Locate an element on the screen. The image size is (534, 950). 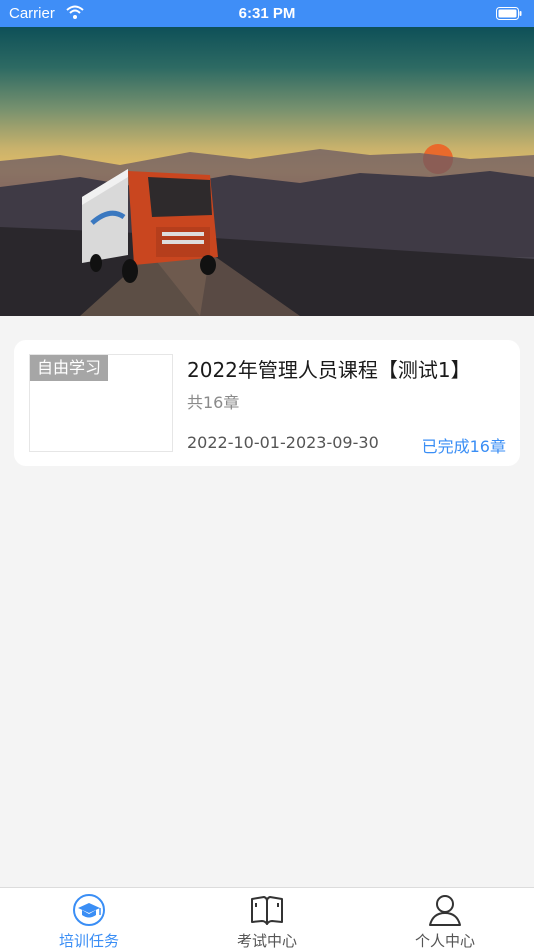
open-book-icon is located at coordinates (267, 910).